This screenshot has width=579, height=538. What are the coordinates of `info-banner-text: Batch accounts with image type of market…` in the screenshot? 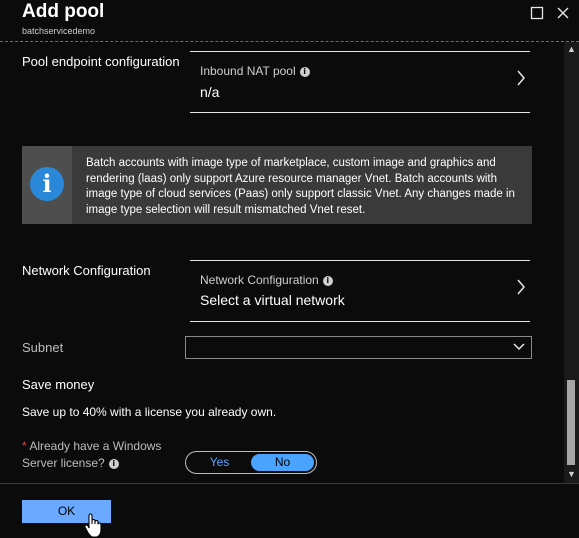 It's located at (300, 186).